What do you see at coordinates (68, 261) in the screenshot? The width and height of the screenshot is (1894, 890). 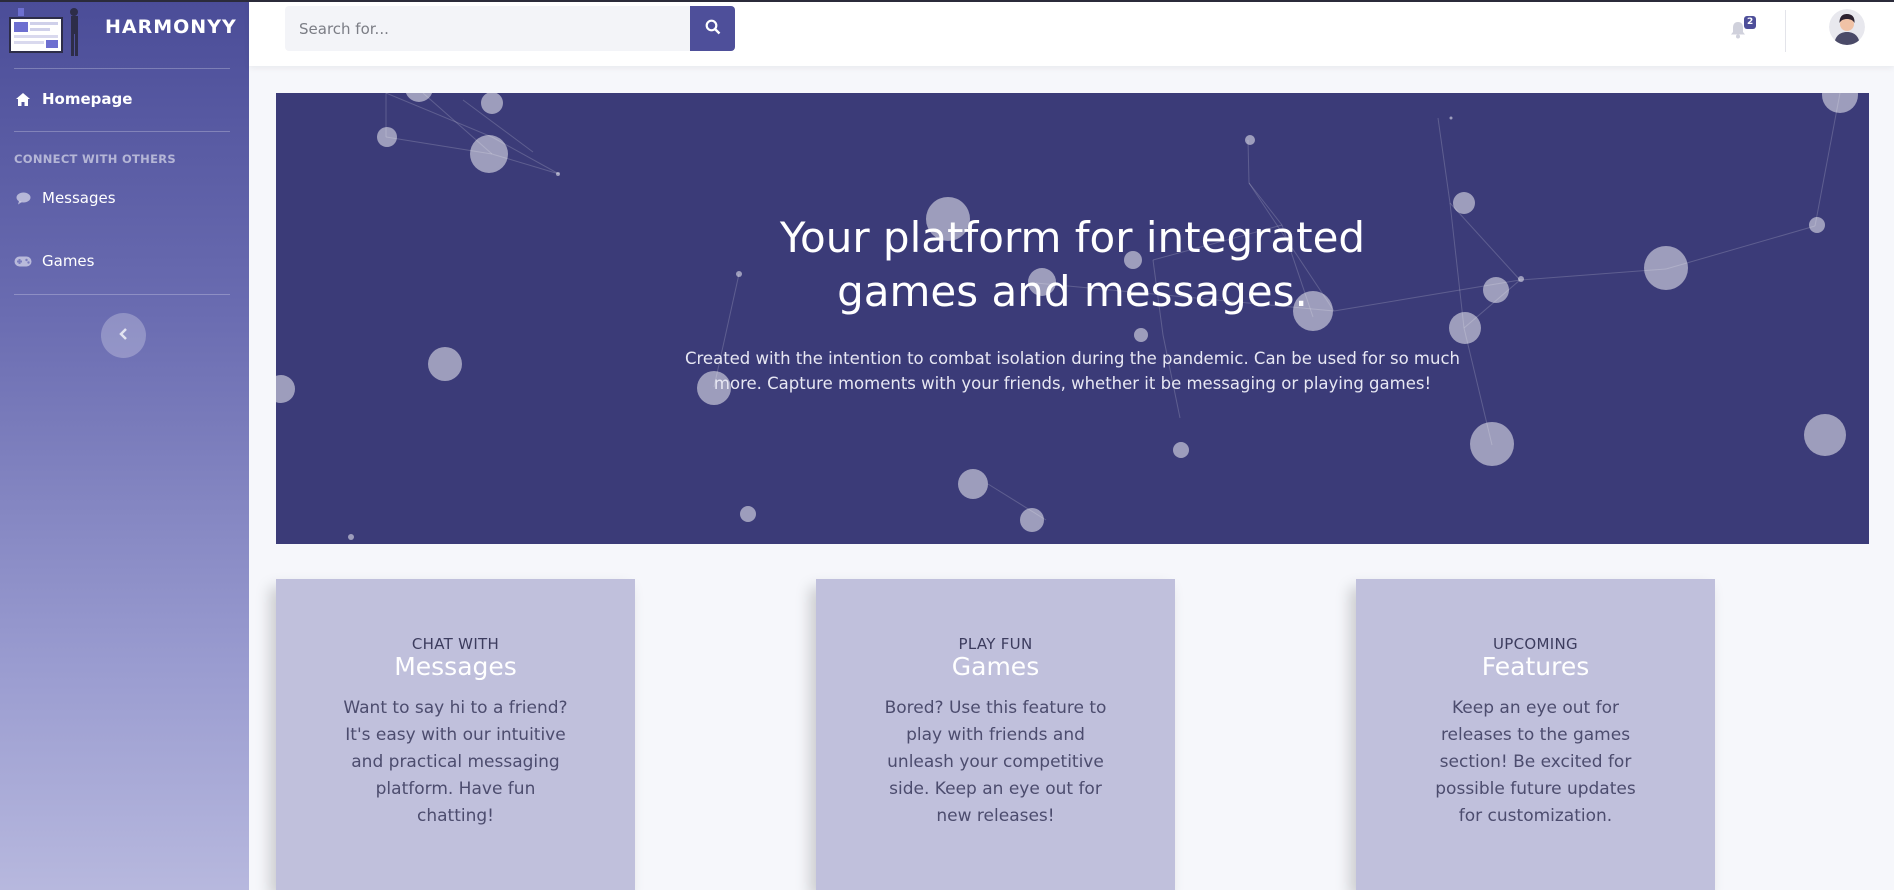 I see `sidebar-item-label: Games` at bounding box center [68, 261].